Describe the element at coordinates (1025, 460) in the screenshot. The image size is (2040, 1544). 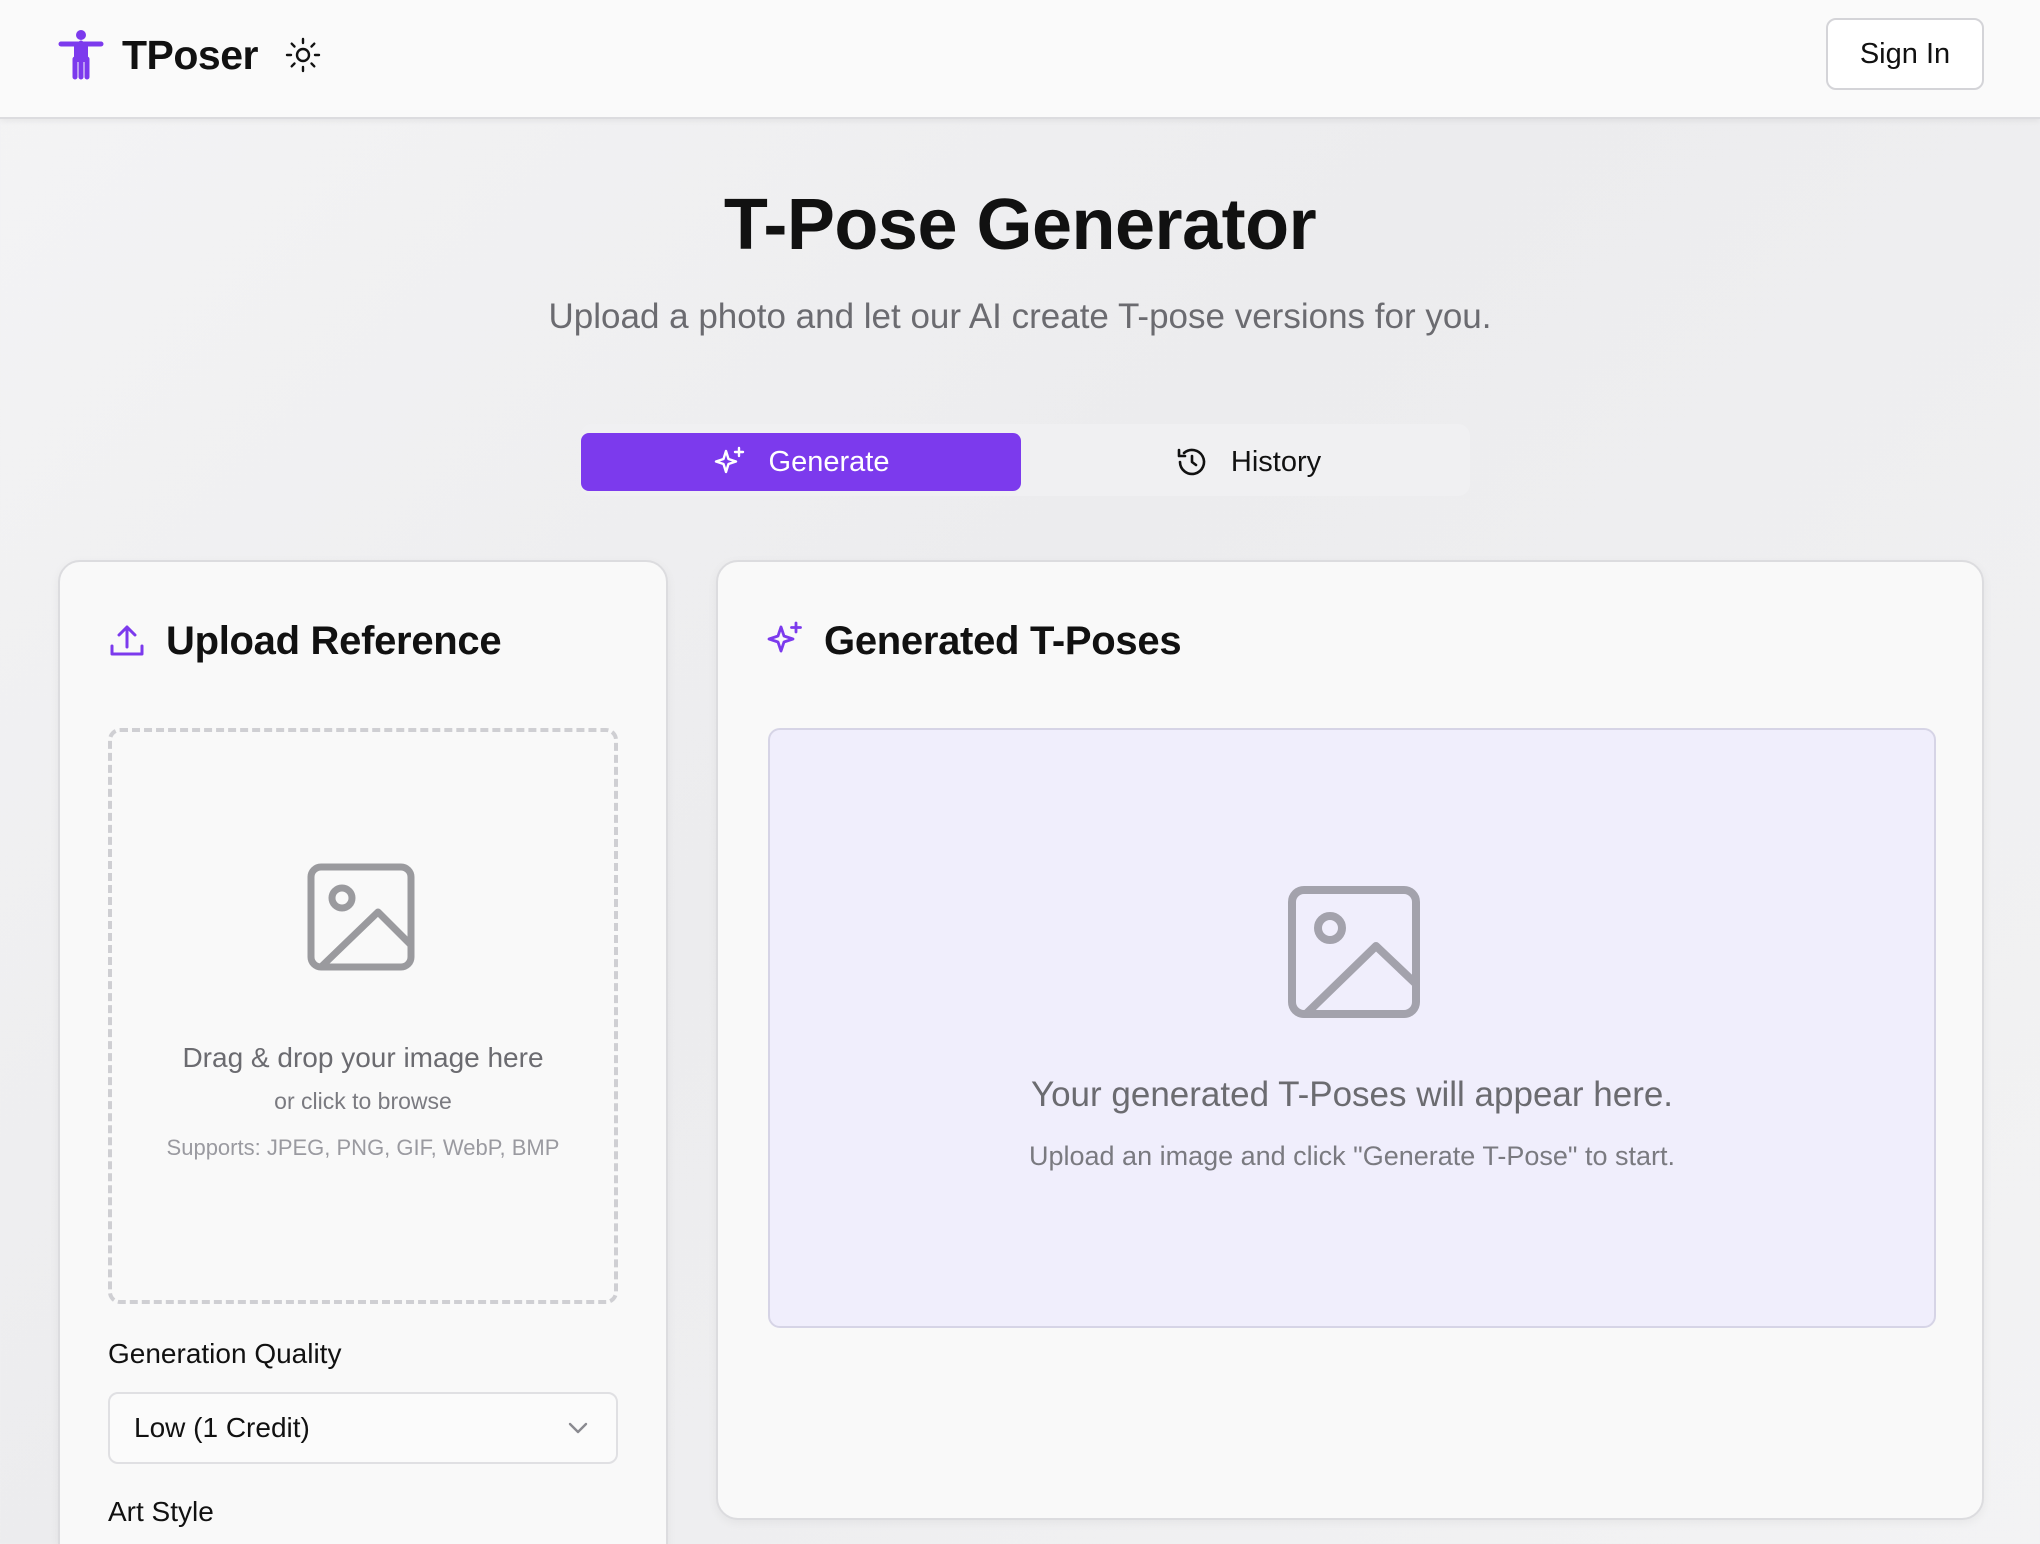
I see `mode-tabs: Generate History` at that location.